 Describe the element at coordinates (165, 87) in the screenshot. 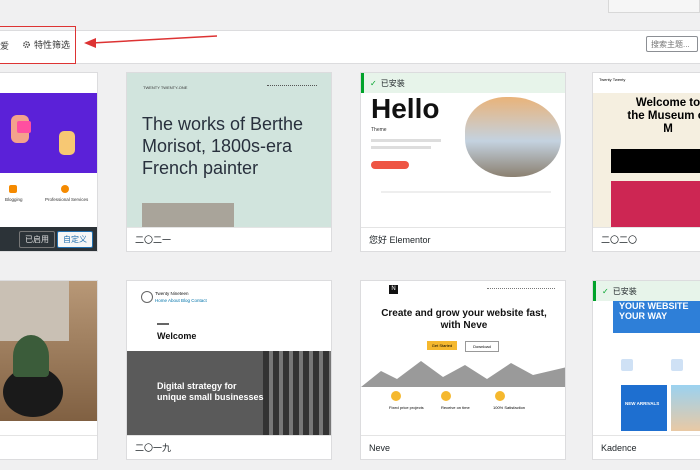

I see `mini-header: TWENTY TWENTY-ONE` at that location.